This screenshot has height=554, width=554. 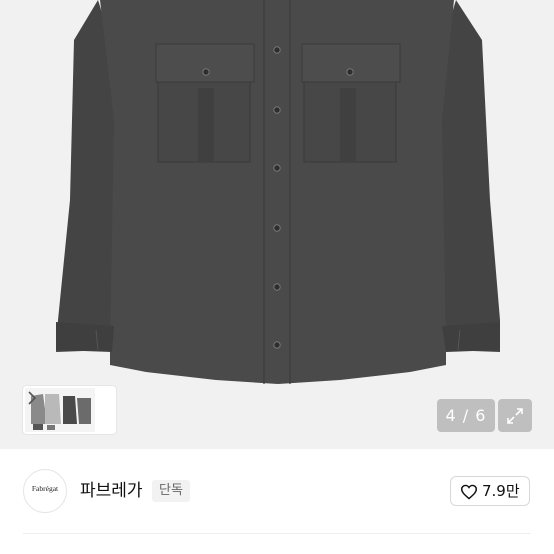 I want to click on exclusive-badge: 단독, so click(x=171, y=491).